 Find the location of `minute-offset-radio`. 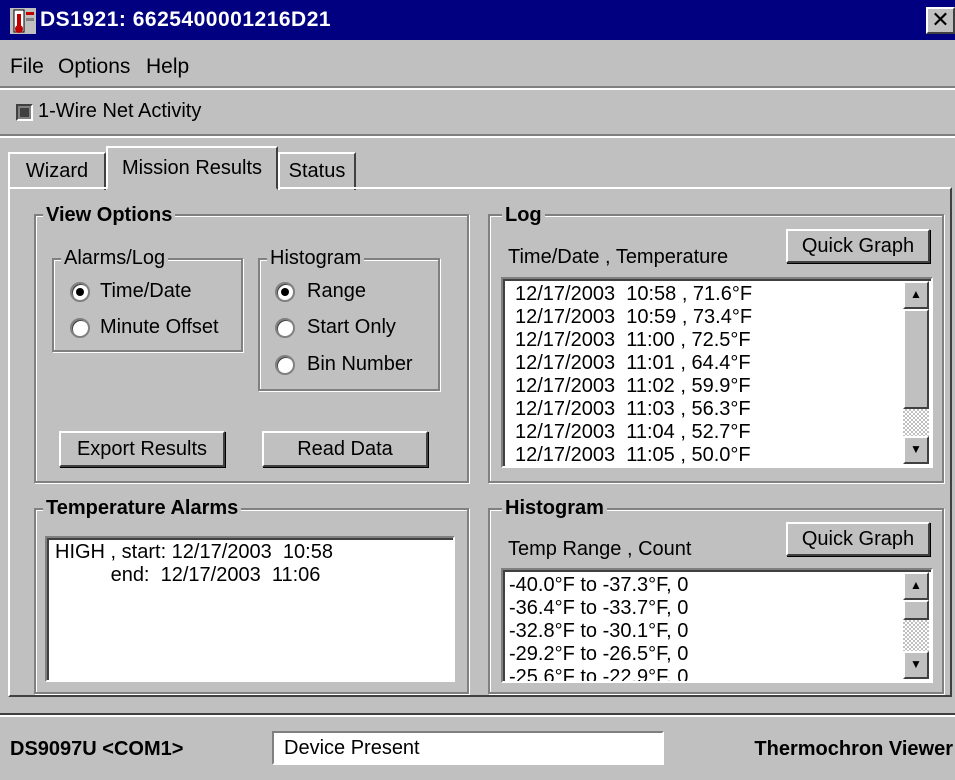

minute-offset-radio is located at coordinates (80, 328).